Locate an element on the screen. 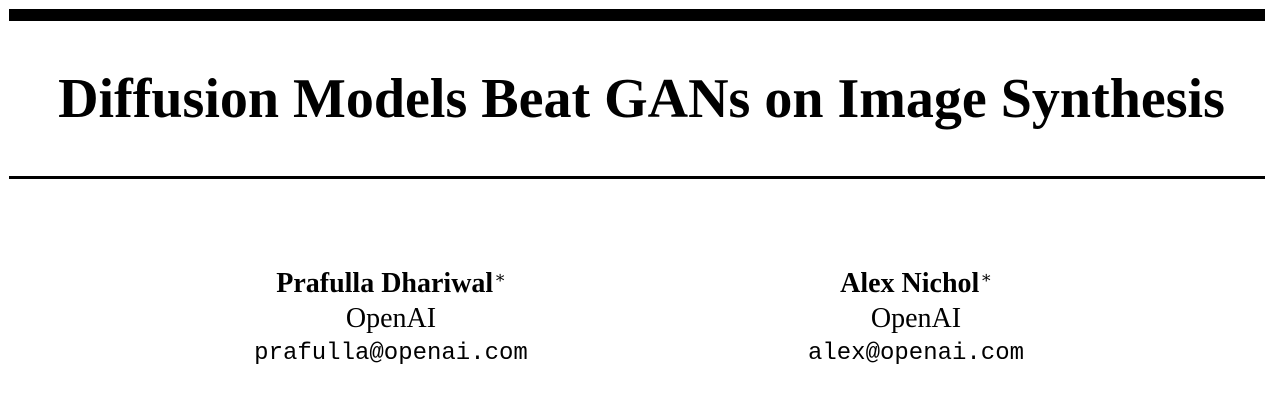 The width and height of the screenshot is (1283, 401). author-name-line: Prafulla Dhariwal∗ is located at coordinates (391, 284).